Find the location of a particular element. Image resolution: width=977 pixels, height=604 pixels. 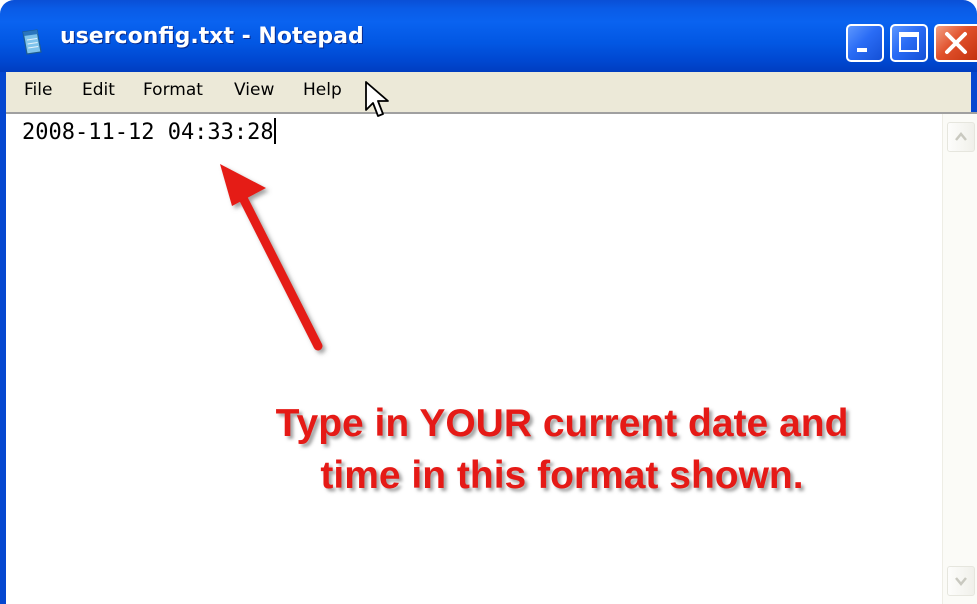

mouse-pointer-icon is located at coordinates (377, 99).